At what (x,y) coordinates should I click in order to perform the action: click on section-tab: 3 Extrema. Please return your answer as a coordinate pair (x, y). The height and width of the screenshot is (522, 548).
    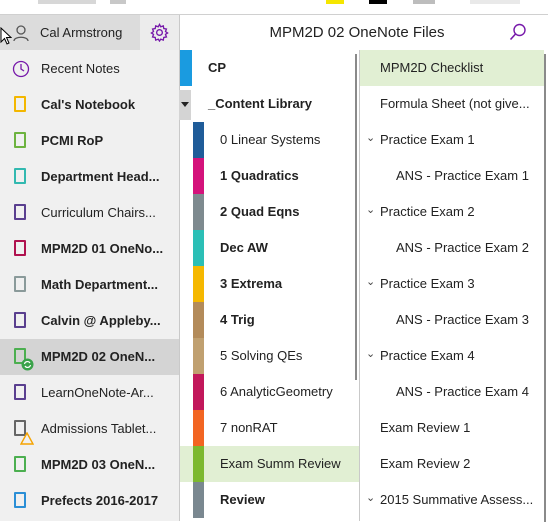
    Looking at the image, I should click on (269, 284).